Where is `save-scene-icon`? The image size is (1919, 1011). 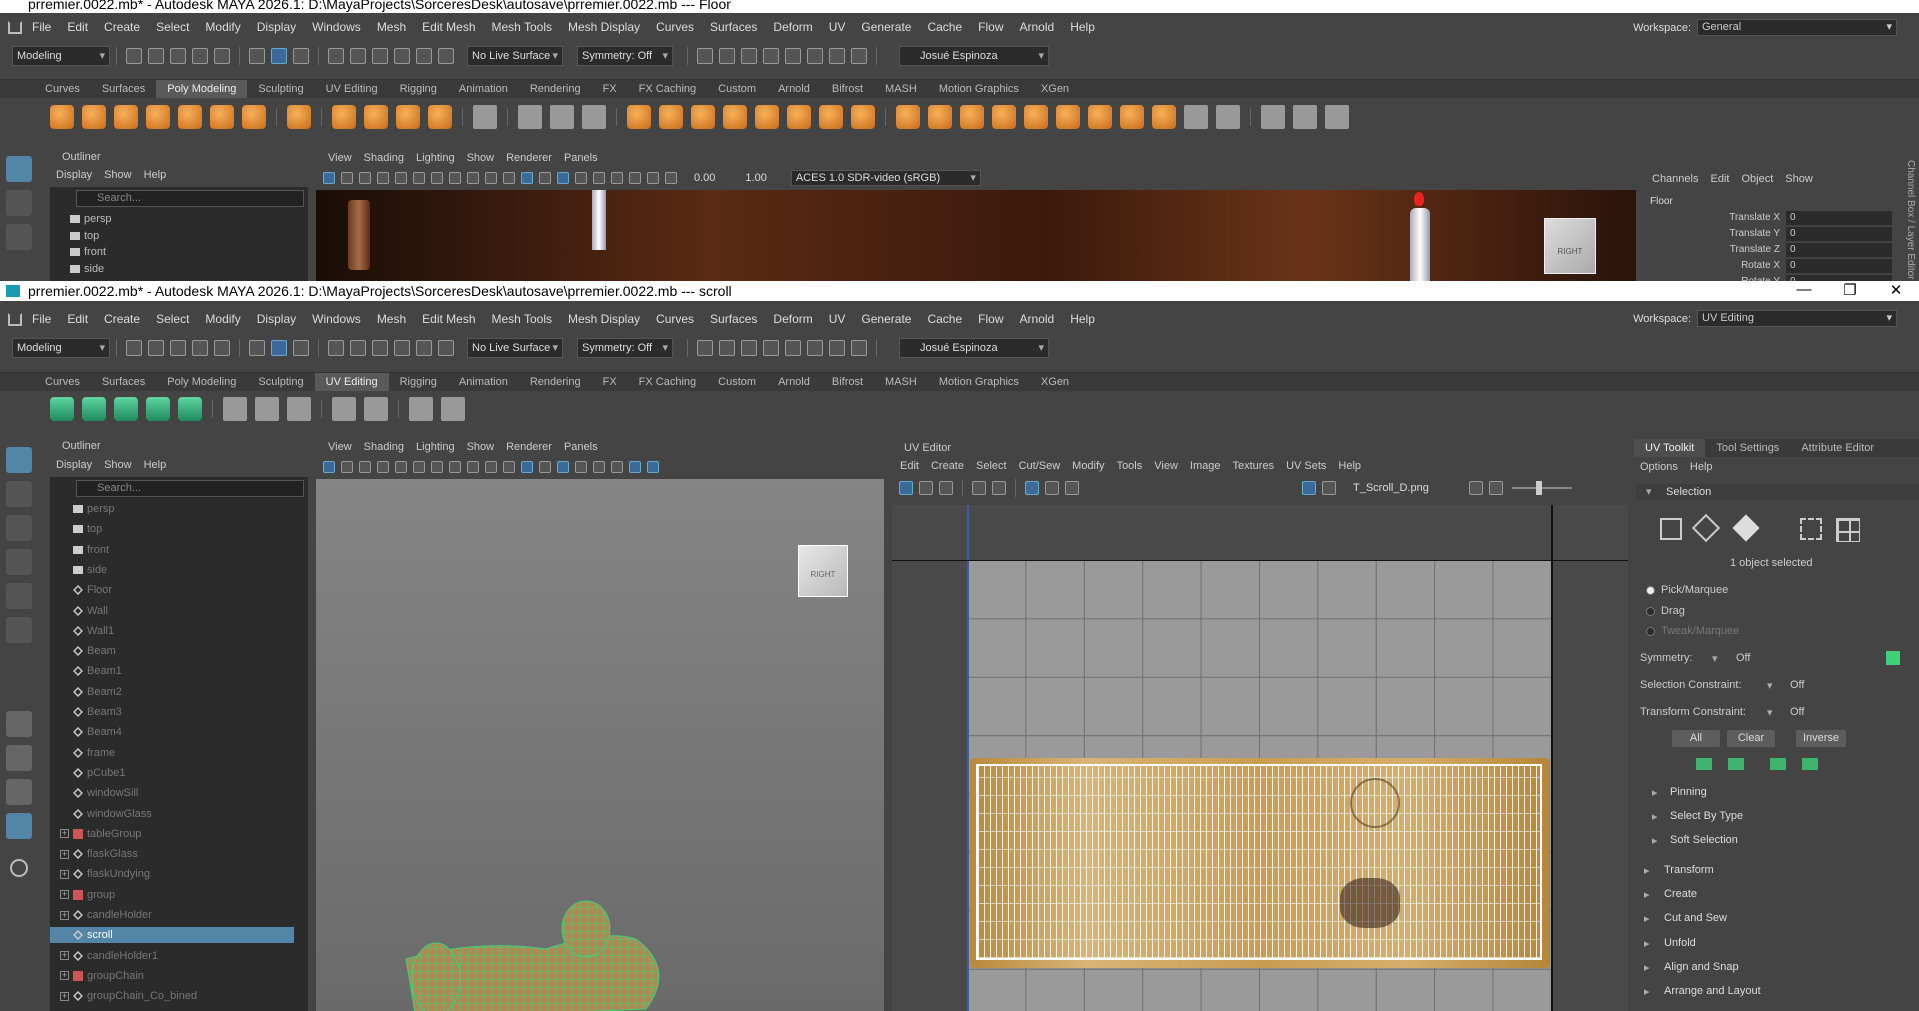
save-scene-icon is located at coordinates (178, 56).